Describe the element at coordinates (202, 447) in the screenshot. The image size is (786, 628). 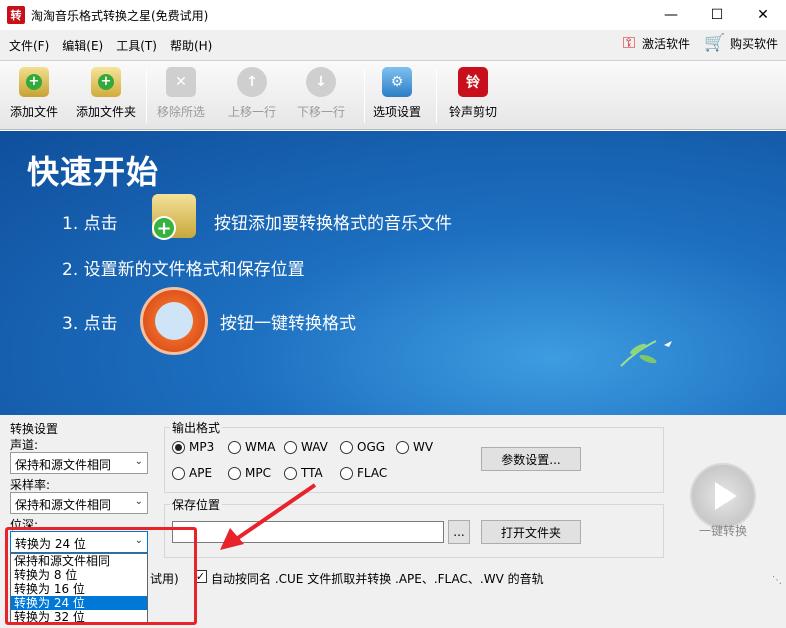
I see `radio-label: MP3` at that location.